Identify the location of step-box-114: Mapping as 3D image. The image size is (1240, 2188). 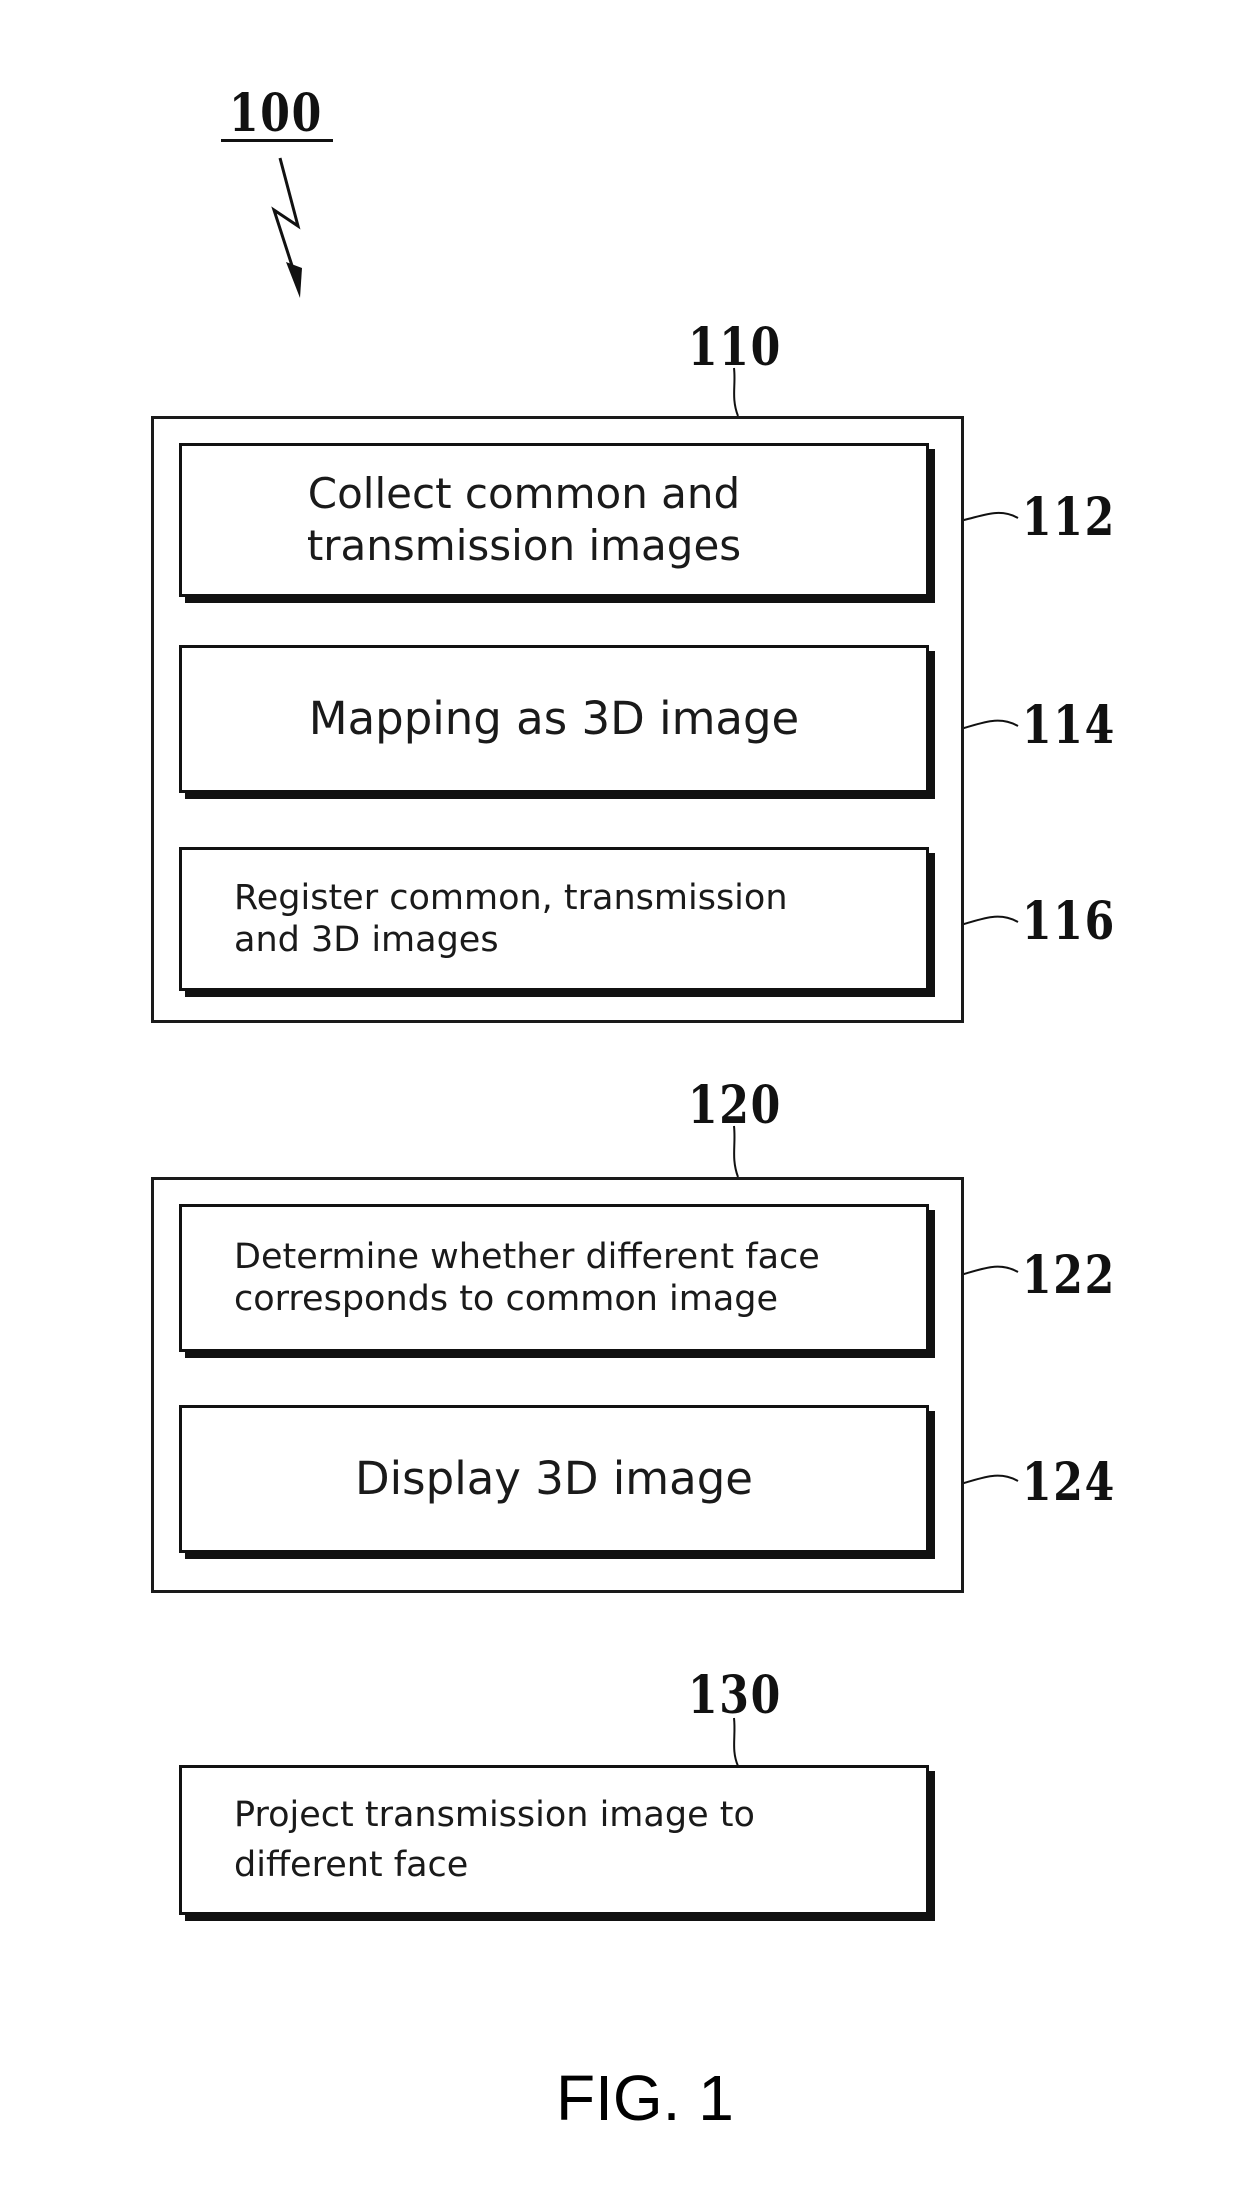
(554, 719).